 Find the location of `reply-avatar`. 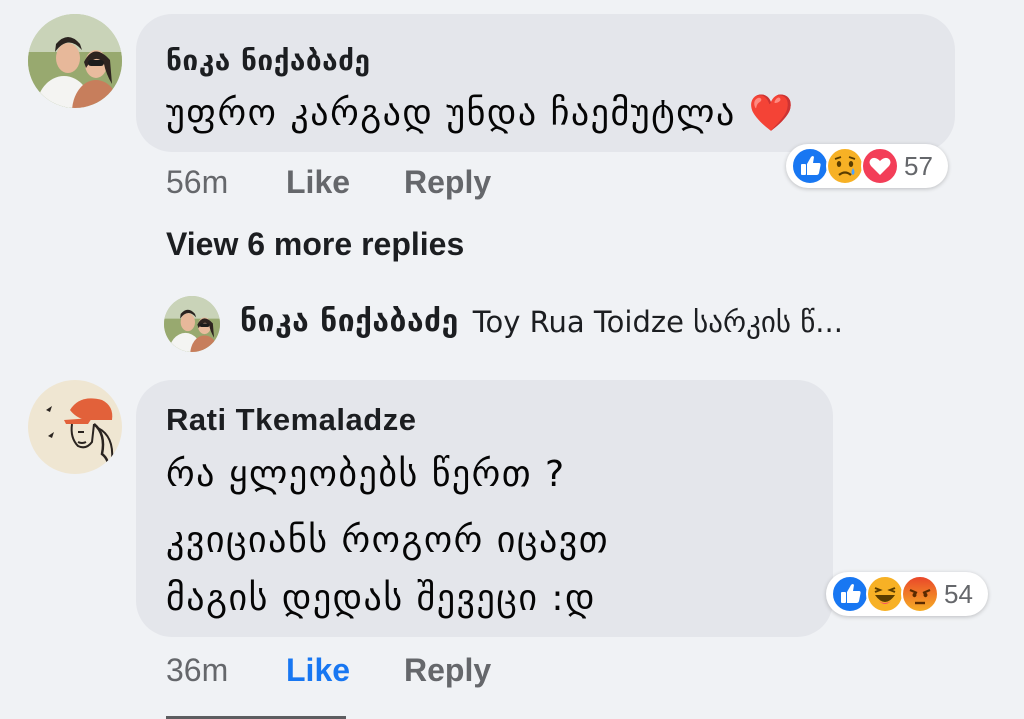

reply-avatar is located at coordinates (192, 324).